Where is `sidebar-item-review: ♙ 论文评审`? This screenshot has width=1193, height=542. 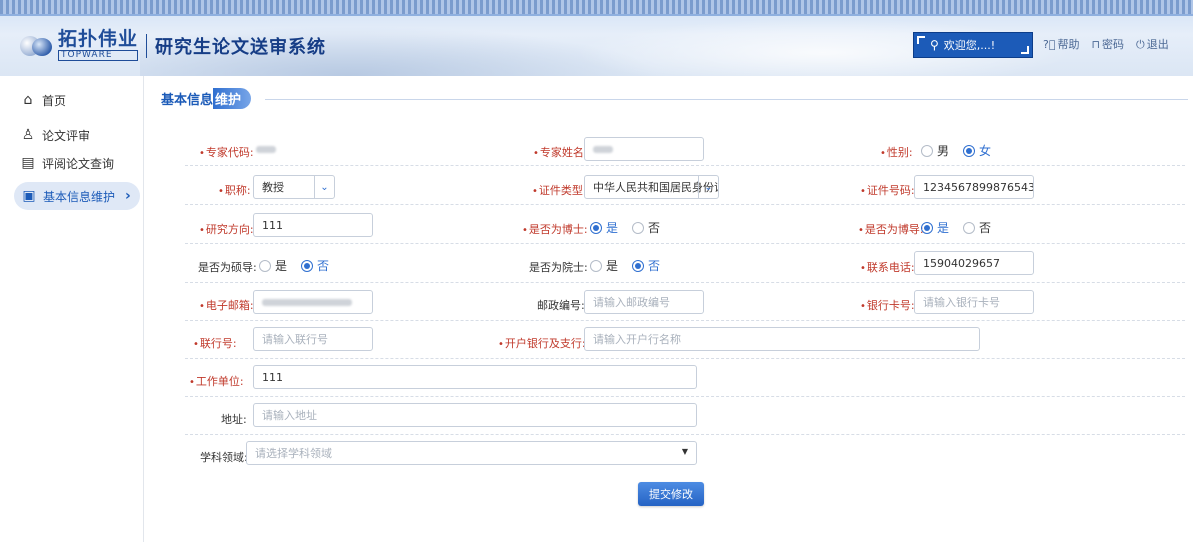
sidebar-item-review: ♙ 论文评审 is located at coordinates (55, 135).